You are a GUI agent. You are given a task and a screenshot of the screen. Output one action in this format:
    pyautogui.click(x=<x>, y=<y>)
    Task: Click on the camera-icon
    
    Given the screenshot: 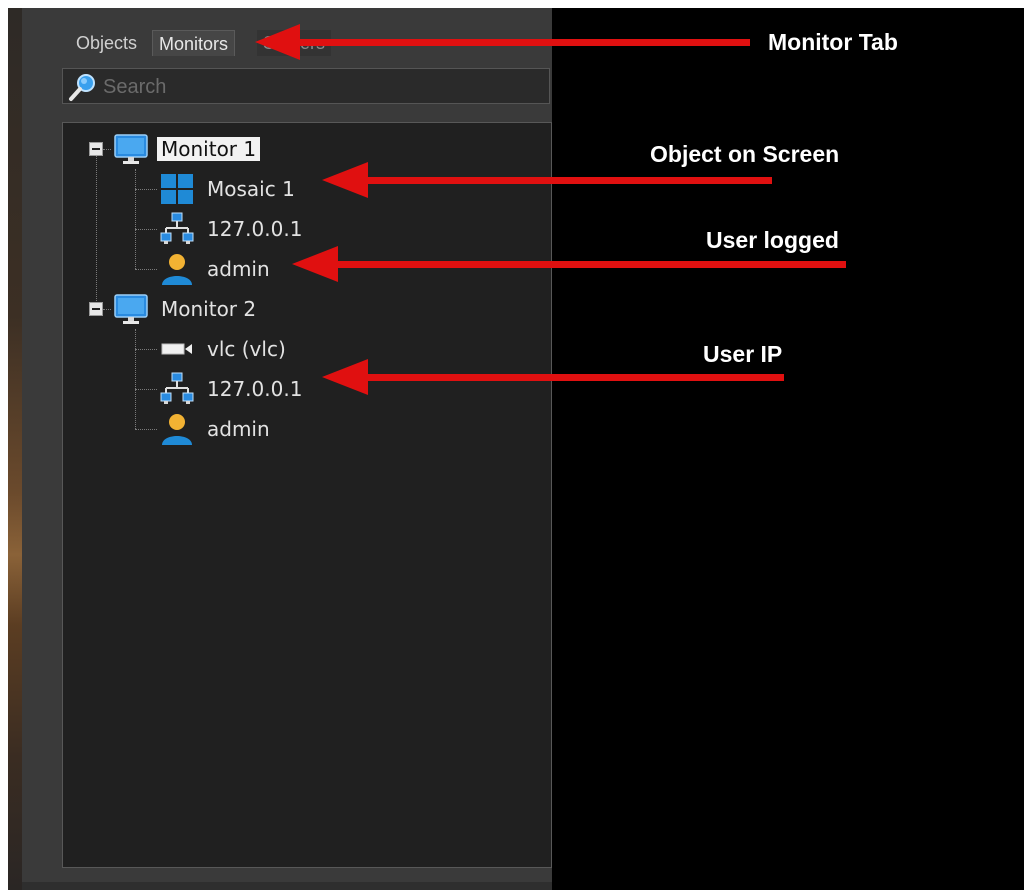 What is the action you would take?
    pyautogui.click(x=176, y=349)
    